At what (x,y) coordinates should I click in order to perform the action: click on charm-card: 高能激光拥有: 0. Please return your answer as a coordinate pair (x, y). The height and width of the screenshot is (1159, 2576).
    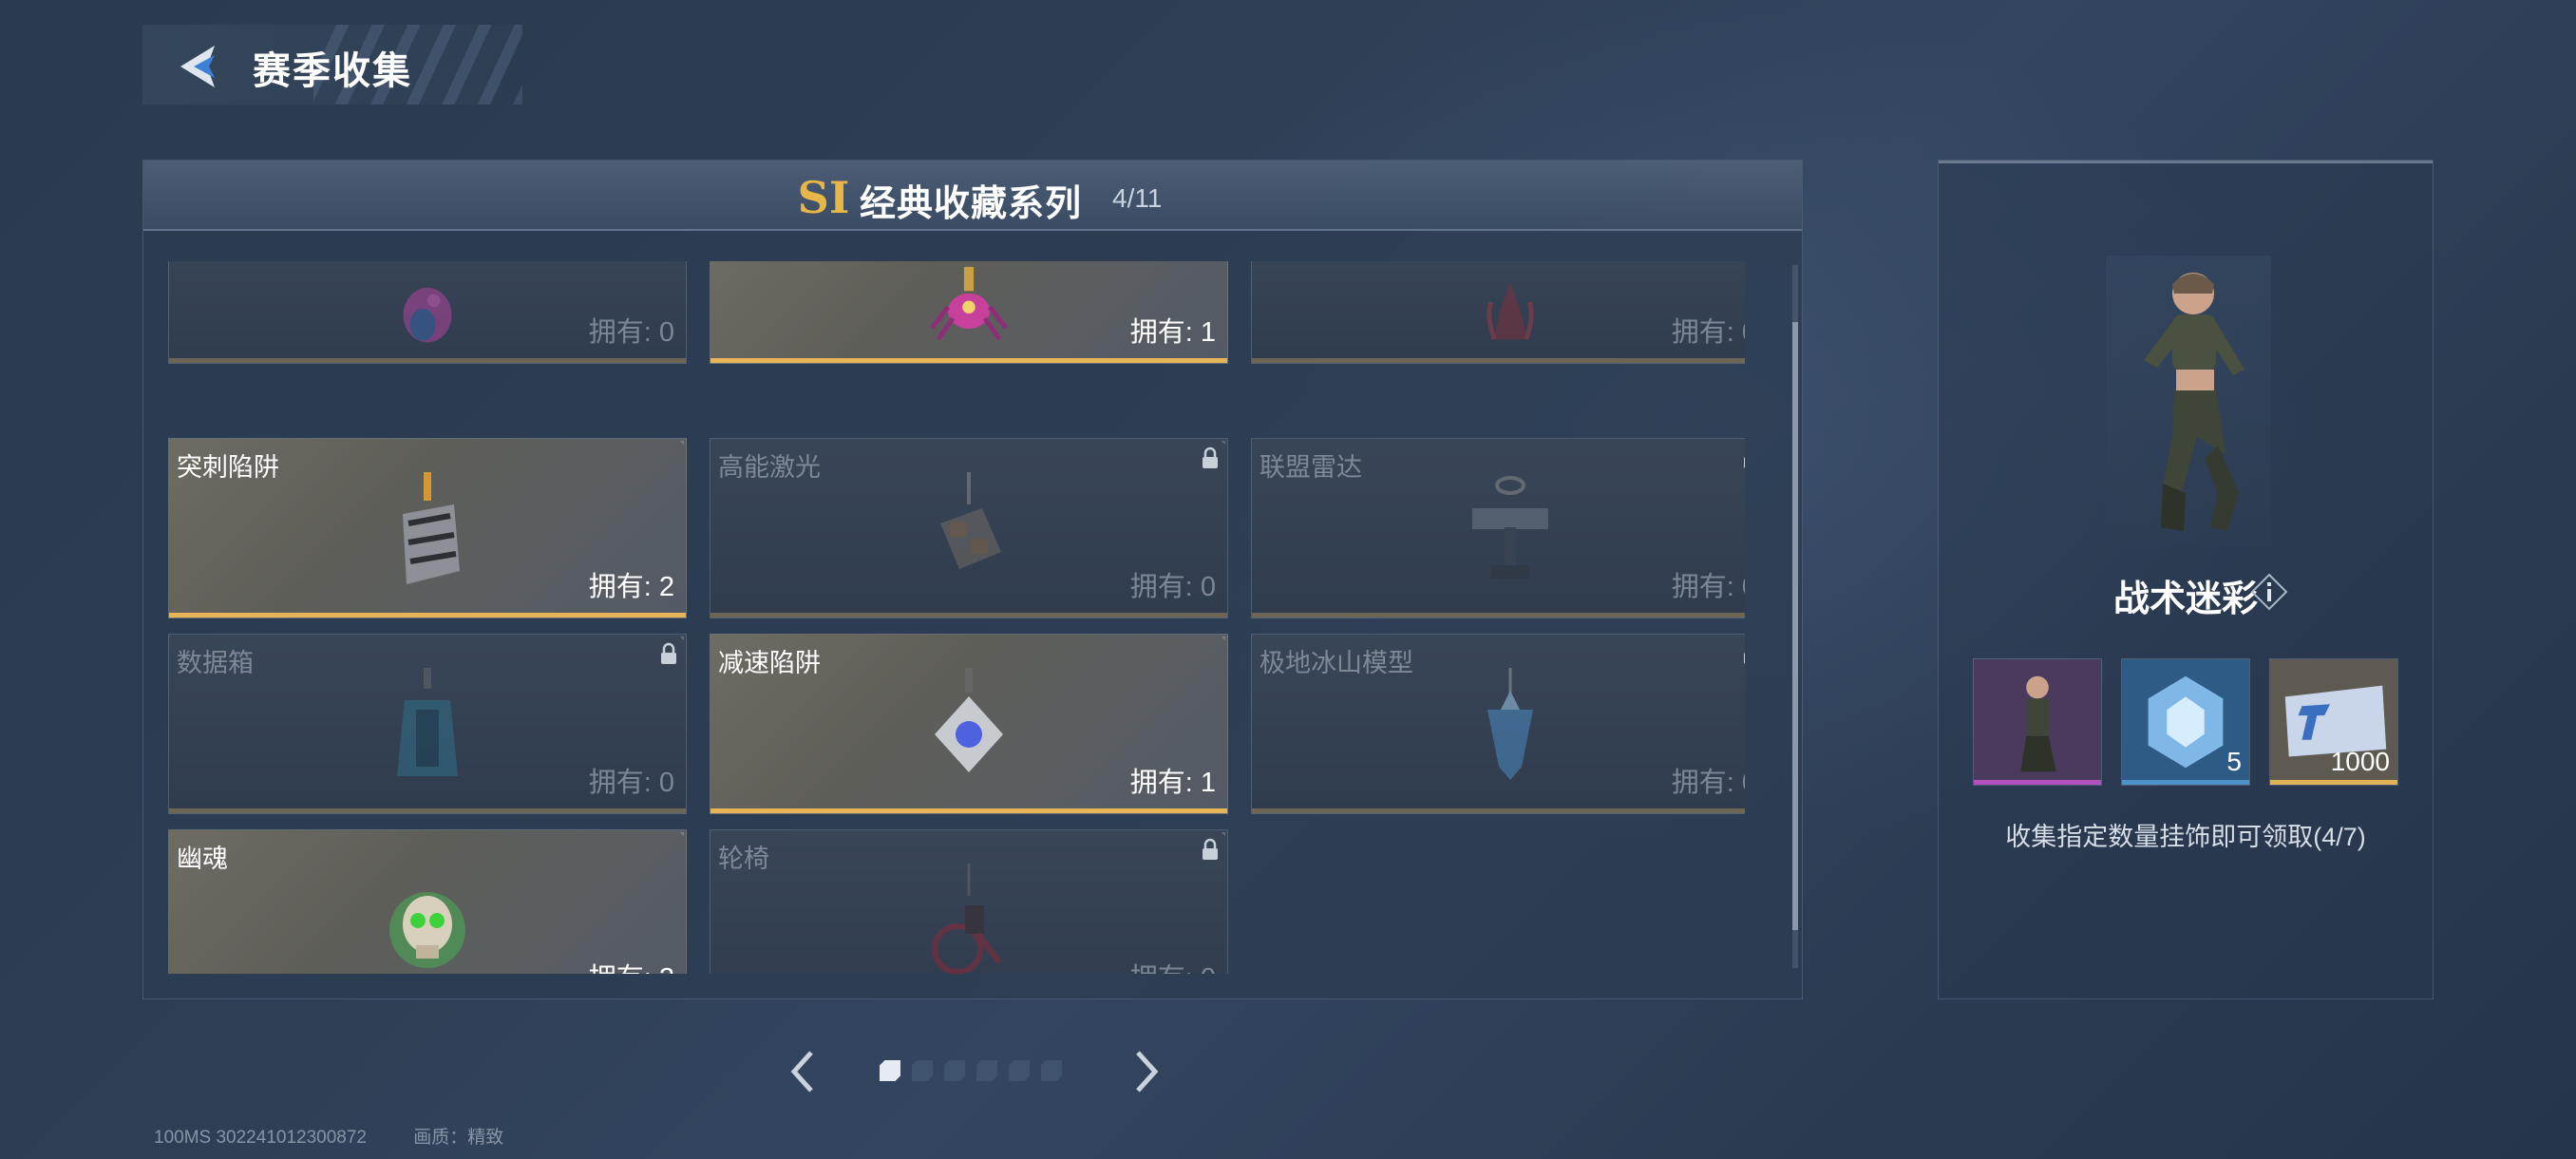
    Looking at the image, I should click on (969, 528).